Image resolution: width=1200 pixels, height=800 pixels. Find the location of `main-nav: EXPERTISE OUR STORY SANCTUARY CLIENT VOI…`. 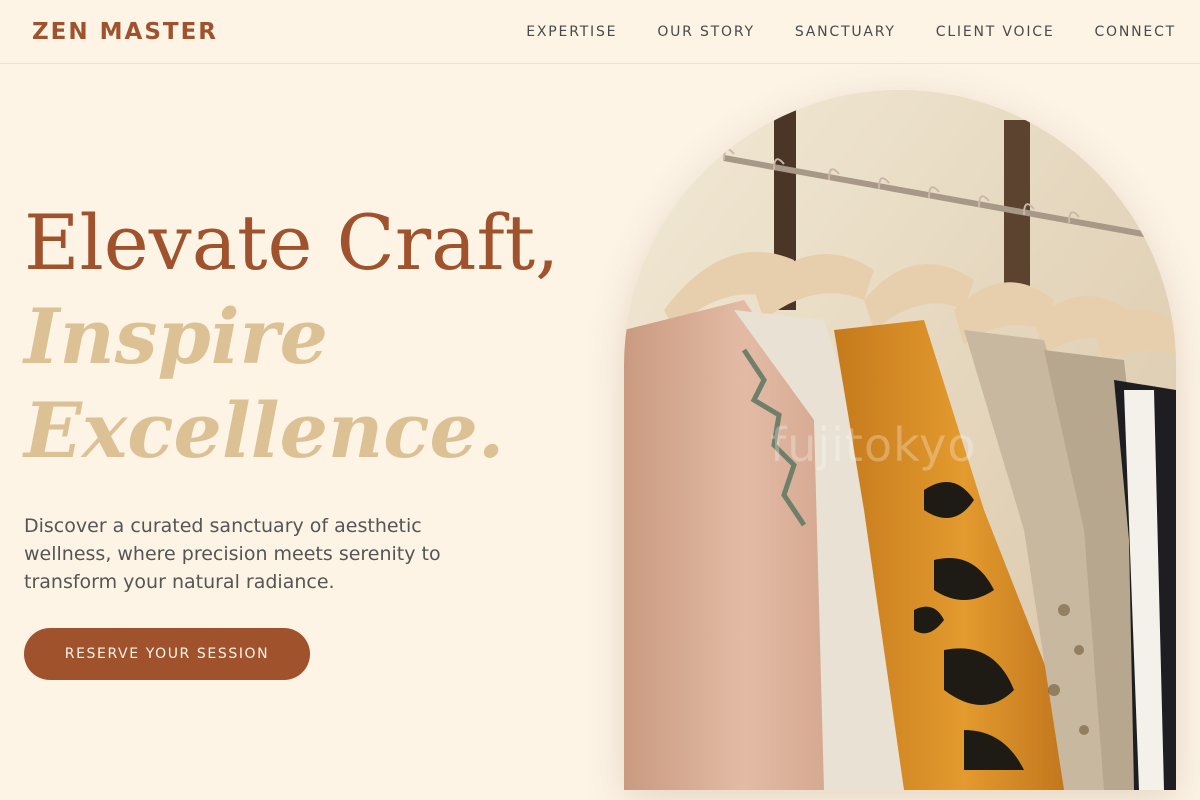

main-nav: EXPERTISE OUR STORY SANCTUARY CLIENT VOI… is located at coordinates (851, 32).